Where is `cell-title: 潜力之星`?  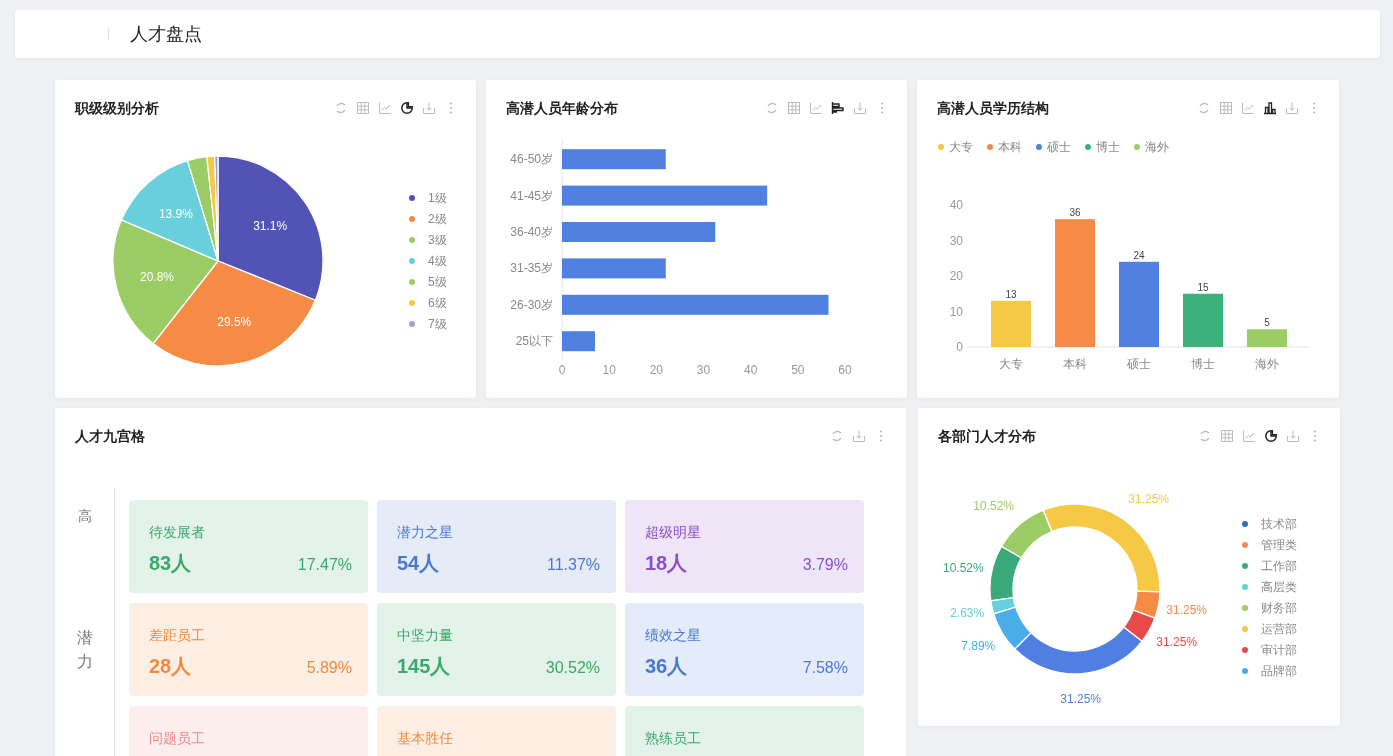
cell-title: 潜力之星 is located at coordinates (425, 532).